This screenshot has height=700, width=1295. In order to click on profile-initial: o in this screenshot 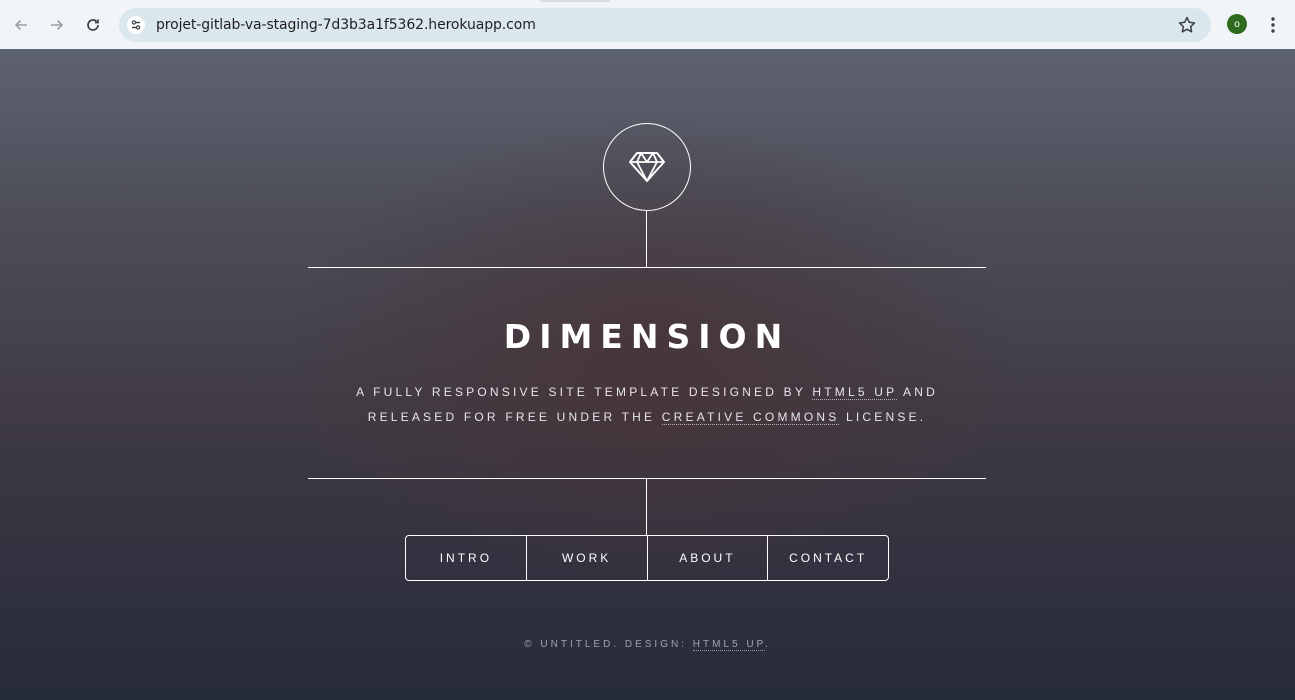, I will do `click(1237, 24)`.